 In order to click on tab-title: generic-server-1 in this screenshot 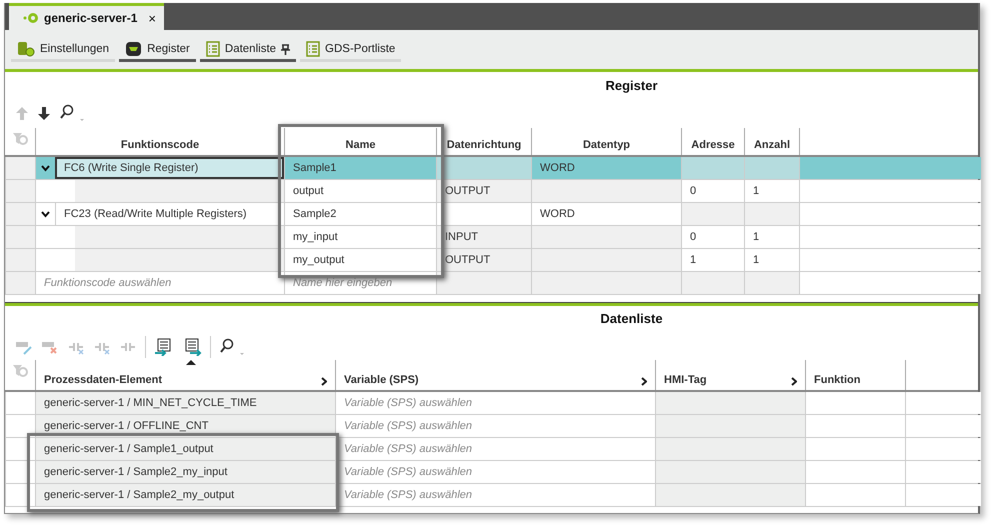, I will do `click(91, 18)`.